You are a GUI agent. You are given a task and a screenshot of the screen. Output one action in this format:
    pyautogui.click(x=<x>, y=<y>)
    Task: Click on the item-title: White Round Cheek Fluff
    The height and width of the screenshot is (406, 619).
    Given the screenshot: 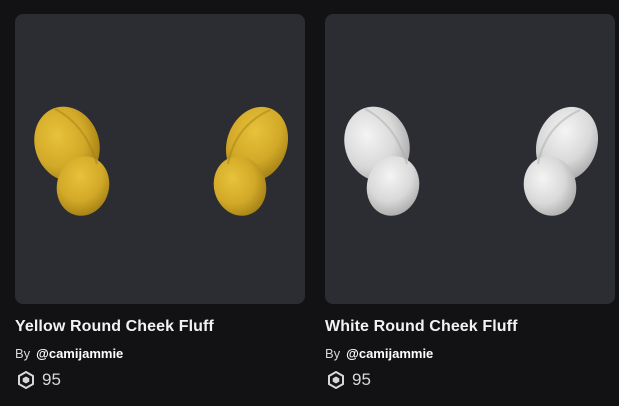 What is the action you would take?
    pyautogui.click(x=470, y=327)
    